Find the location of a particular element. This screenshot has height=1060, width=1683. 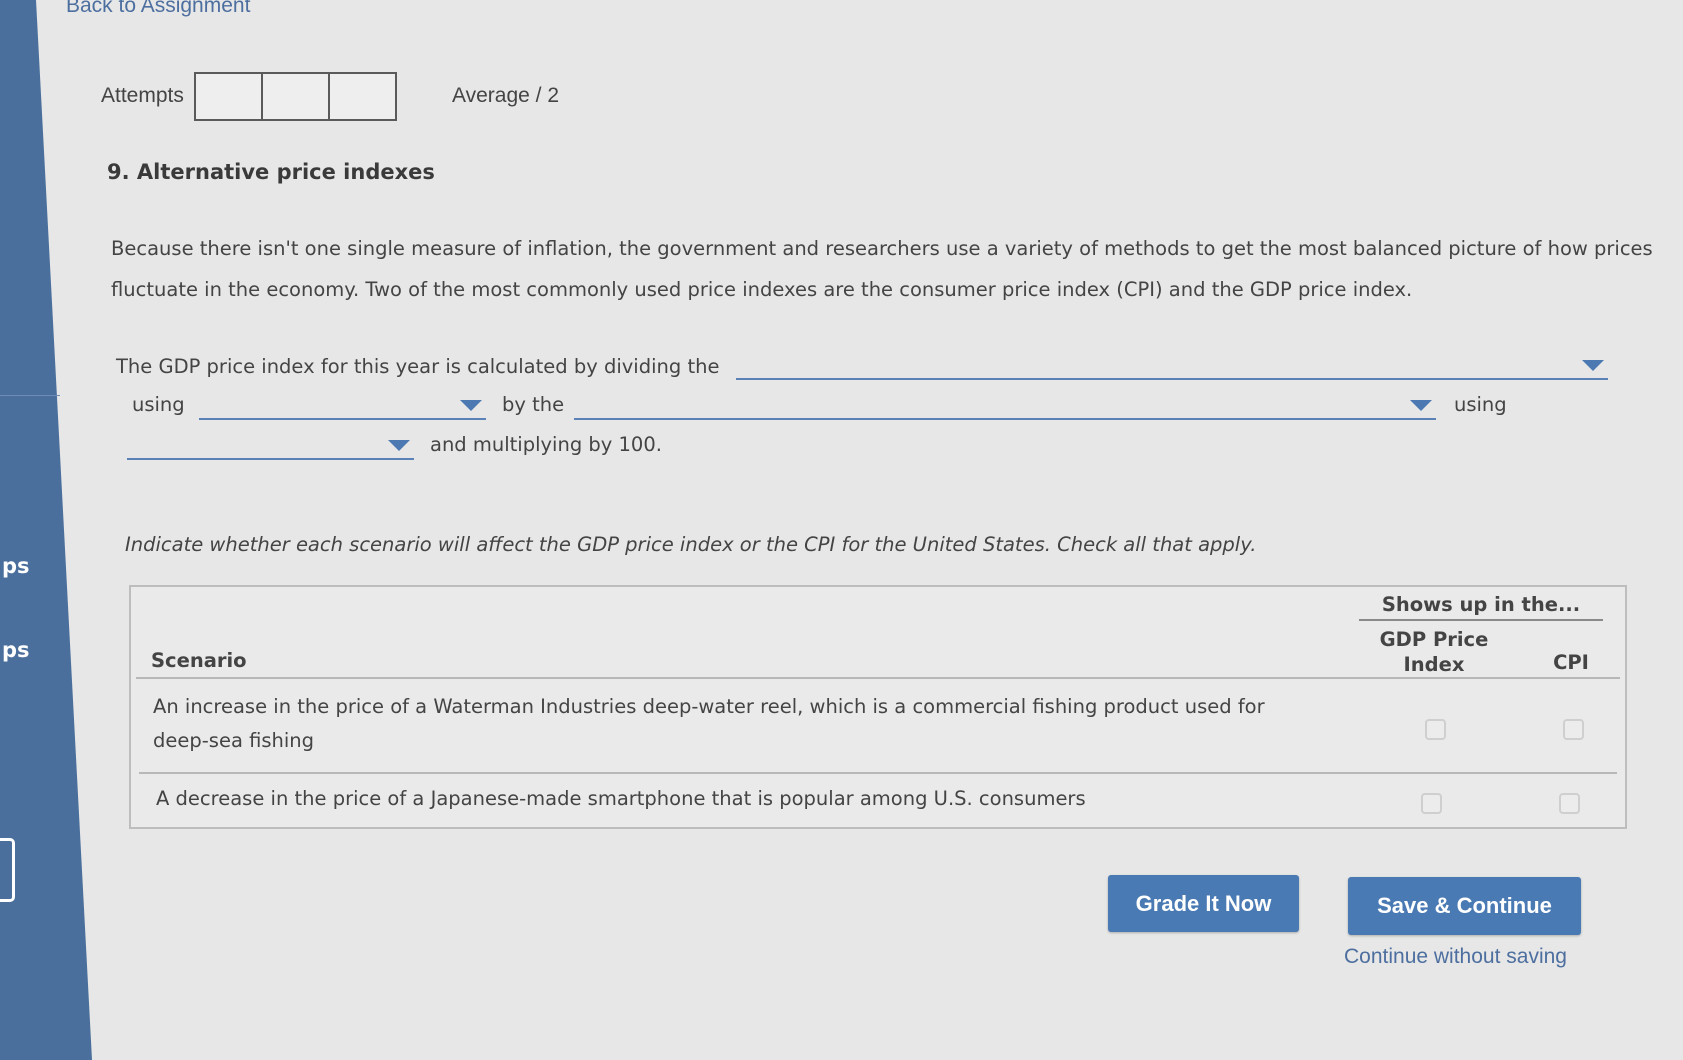

average-label: Average / 2 is located at coordinates (506, 95).